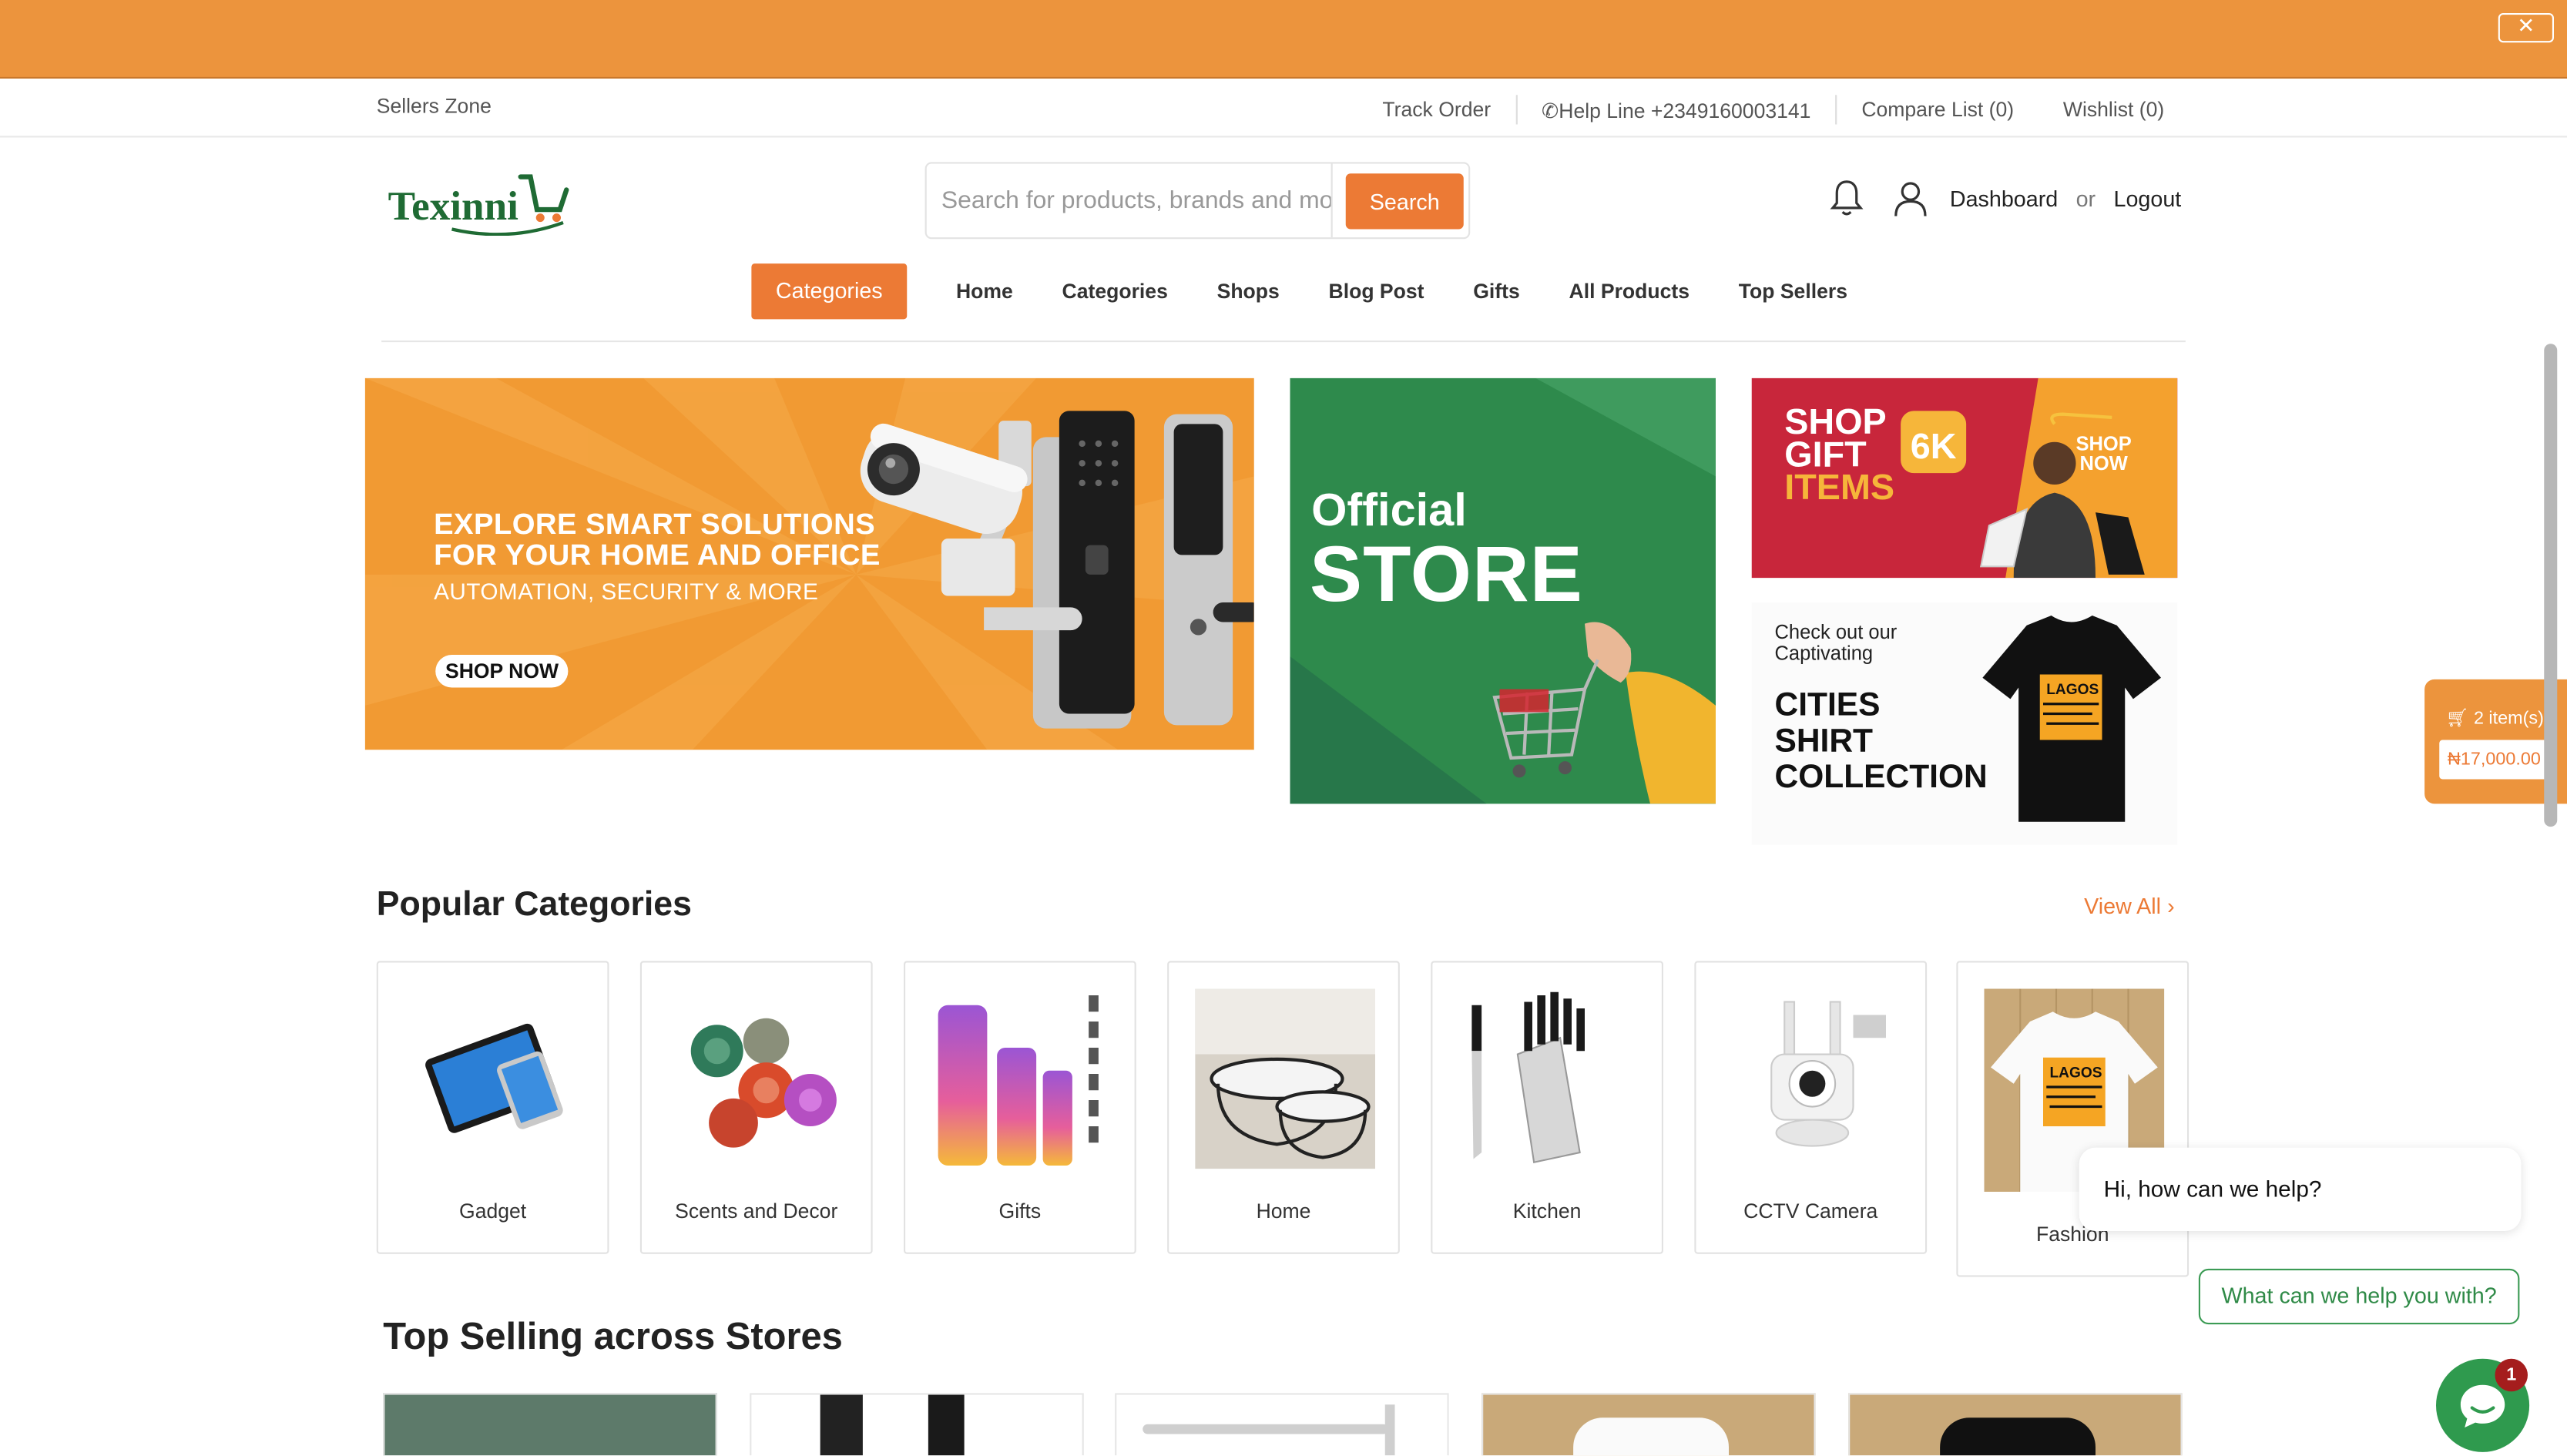  Describe the element at coordinates (2459, 719) in the screenshot. I see `cart-icon: 🛒︎` at that location.